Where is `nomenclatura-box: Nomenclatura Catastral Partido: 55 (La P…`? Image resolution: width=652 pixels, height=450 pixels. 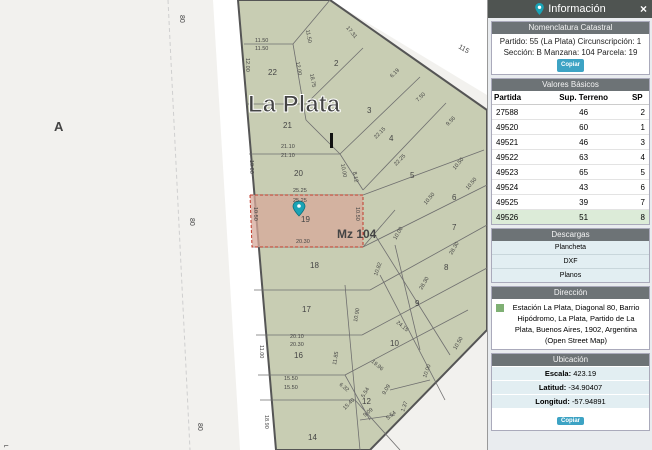
nomenclatura-box: Nomenclatura Catastral Partido: 55 (La P… is located at coordinates (570, 48).